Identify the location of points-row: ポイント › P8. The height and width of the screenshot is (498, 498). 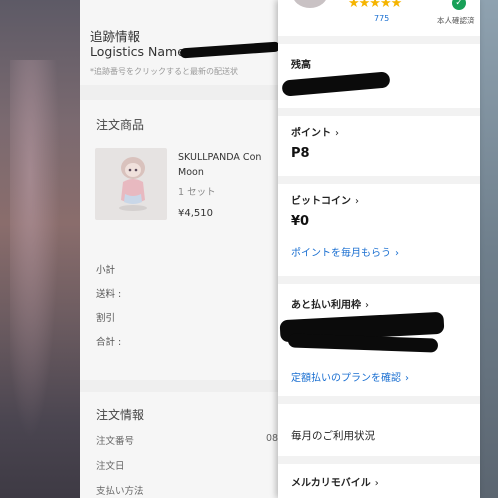
(379, 146).